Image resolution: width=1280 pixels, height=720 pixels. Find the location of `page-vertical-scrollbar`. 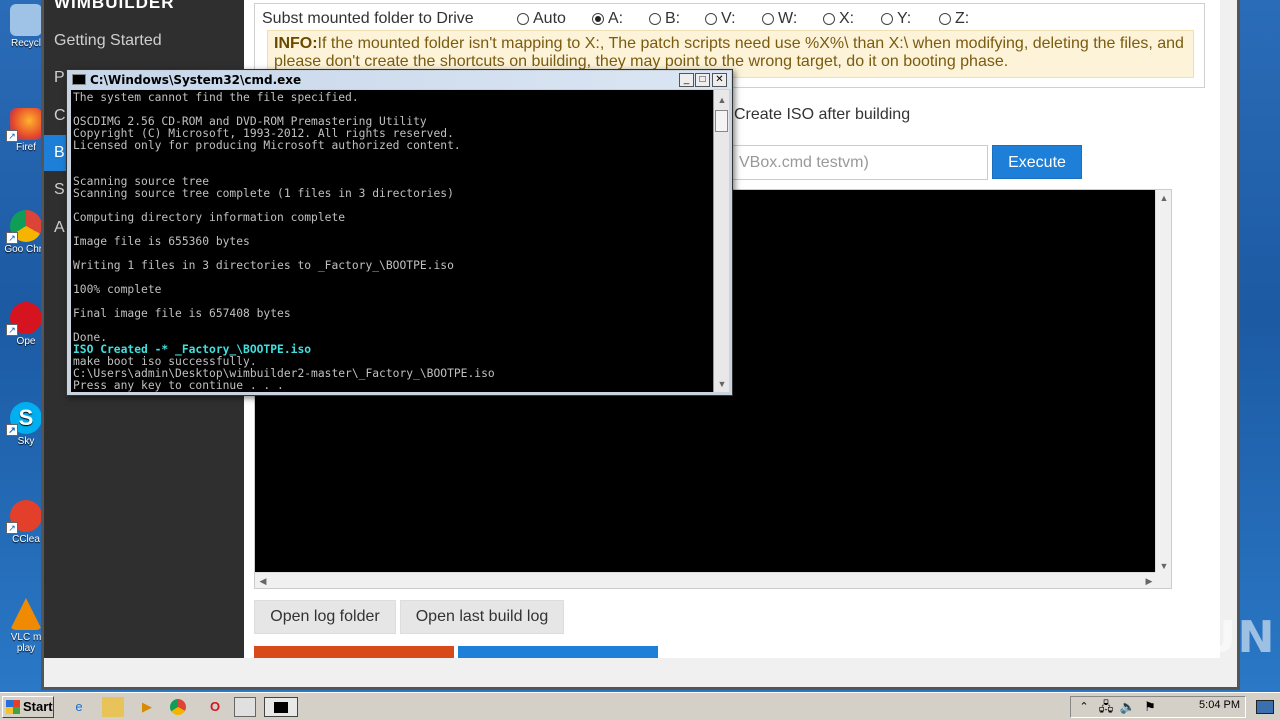

page-vertical-scrollbar is located at coordinates (1228, 329).